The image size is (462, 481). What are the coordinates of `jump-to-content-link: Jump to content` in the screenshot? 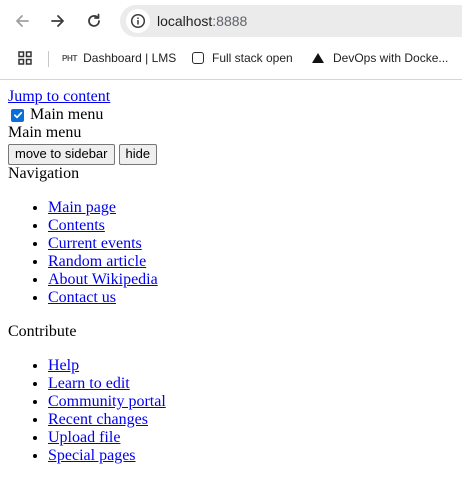 It's located at (233, 97).